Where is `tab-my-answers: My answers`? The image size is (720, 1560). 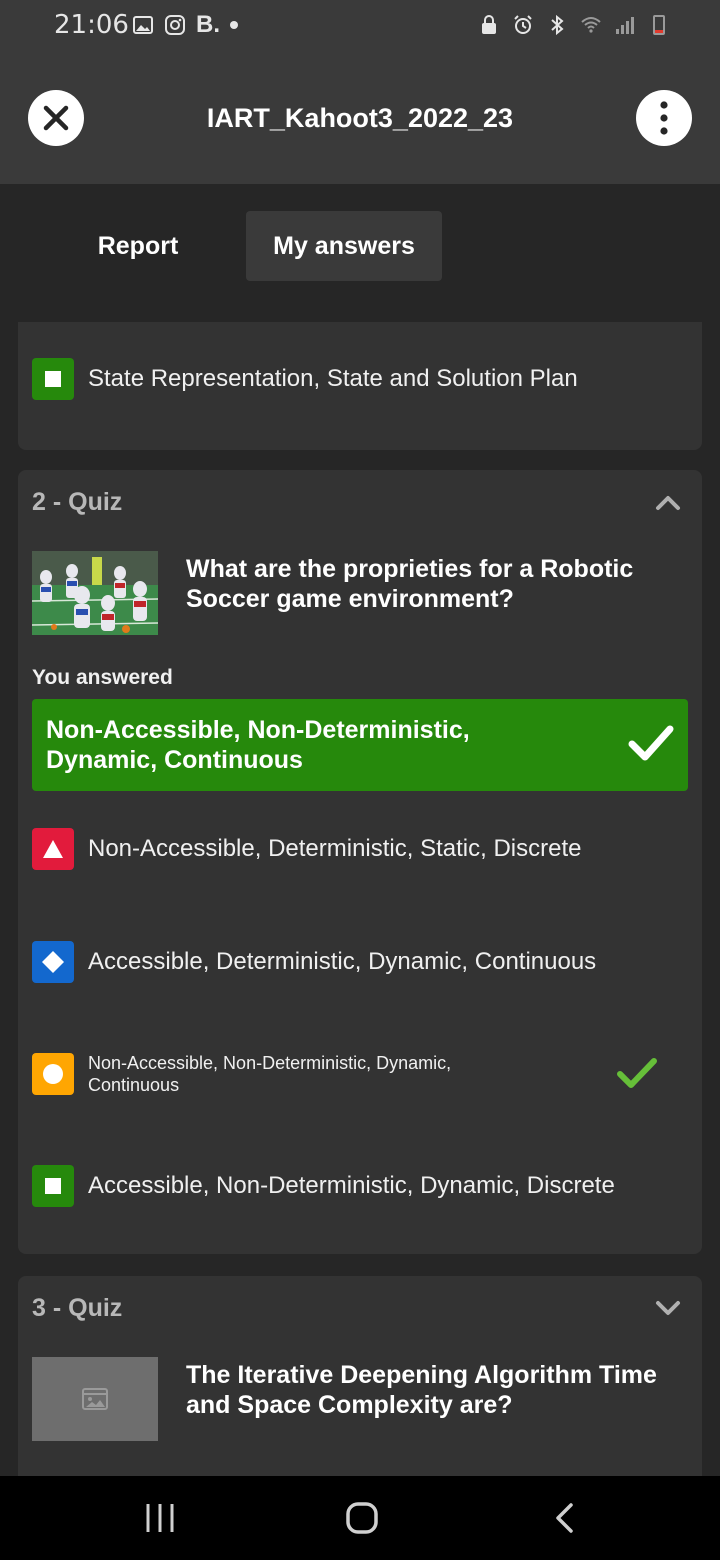
tab-my-answers: My answers is located at coordinates (344, 246).